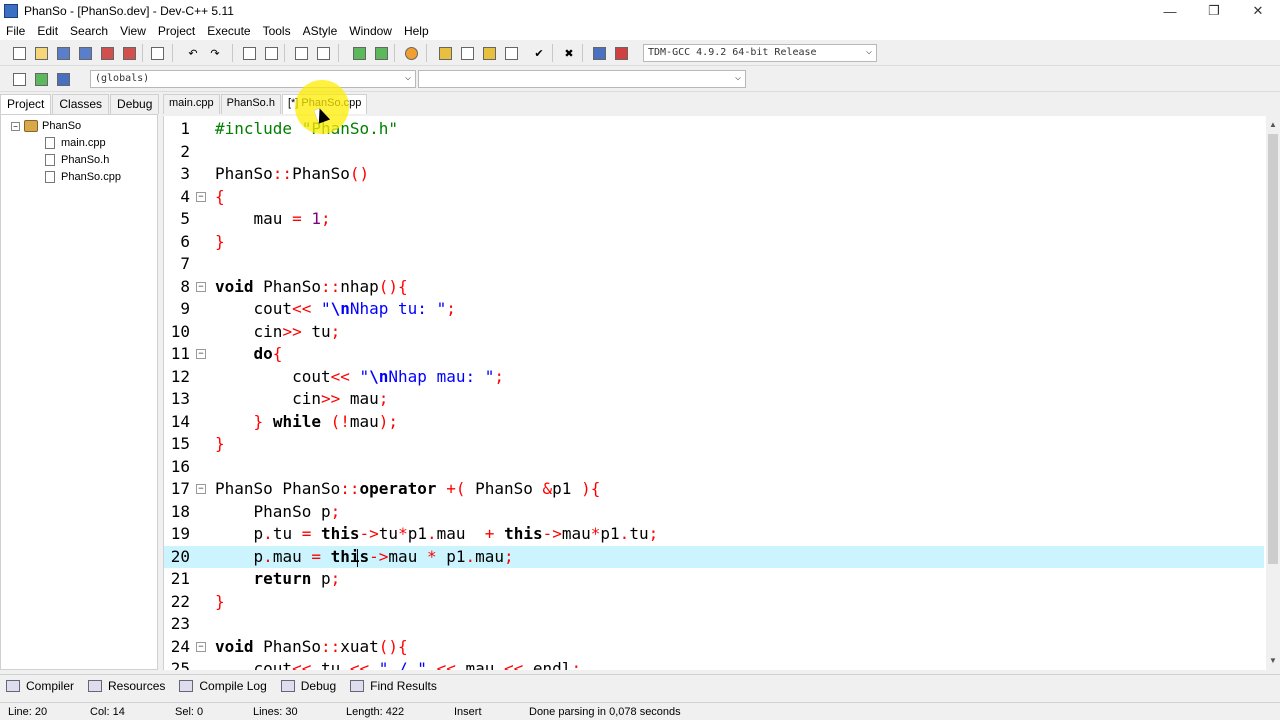  I want to click on menu-help: Help, so click(416, 31).